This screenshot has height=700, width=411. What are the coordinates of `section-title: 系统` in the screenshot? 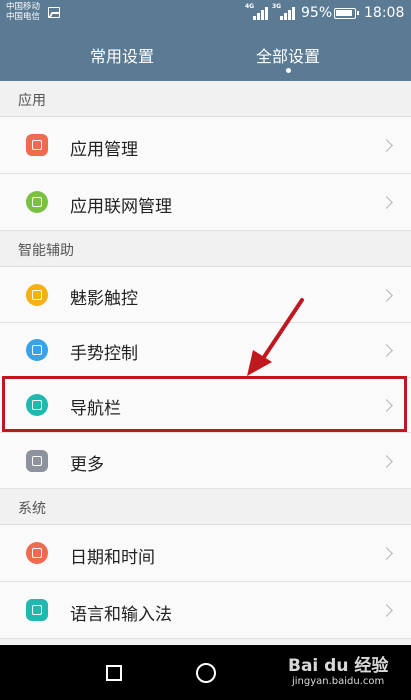 It's located at (32, 509).